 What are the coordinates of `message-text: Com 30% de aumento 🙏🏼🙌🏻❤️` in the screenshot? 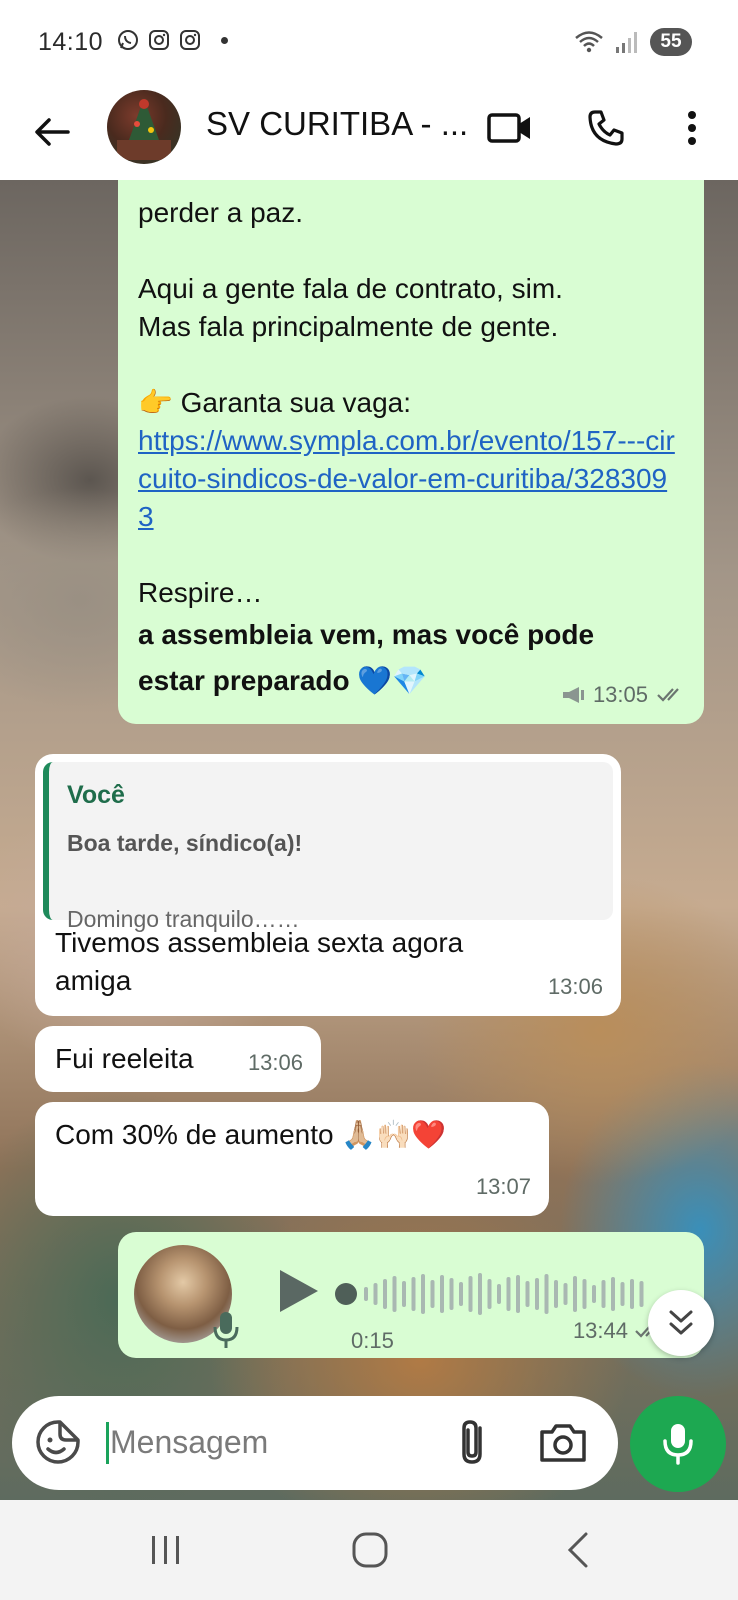 It's located at (250, 1134).